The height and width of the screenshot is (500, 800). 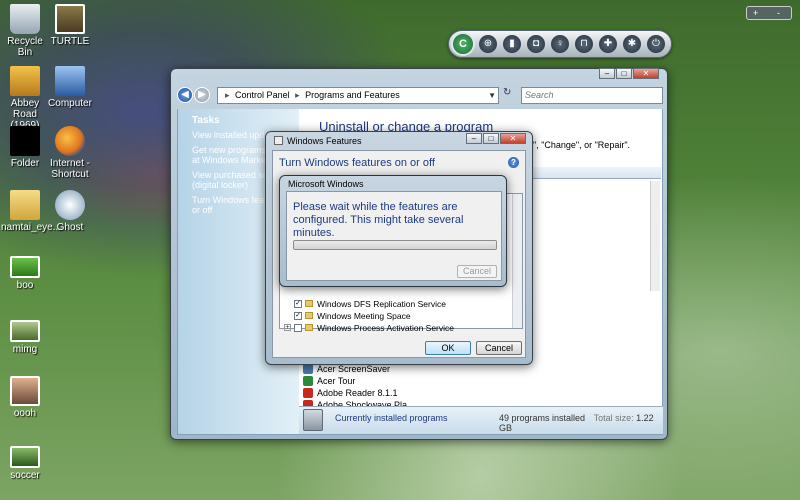 What do you see at coordinates (513, 162) in the screenshot?
I see `help-icon: ?` at bounding box center [513, 162].